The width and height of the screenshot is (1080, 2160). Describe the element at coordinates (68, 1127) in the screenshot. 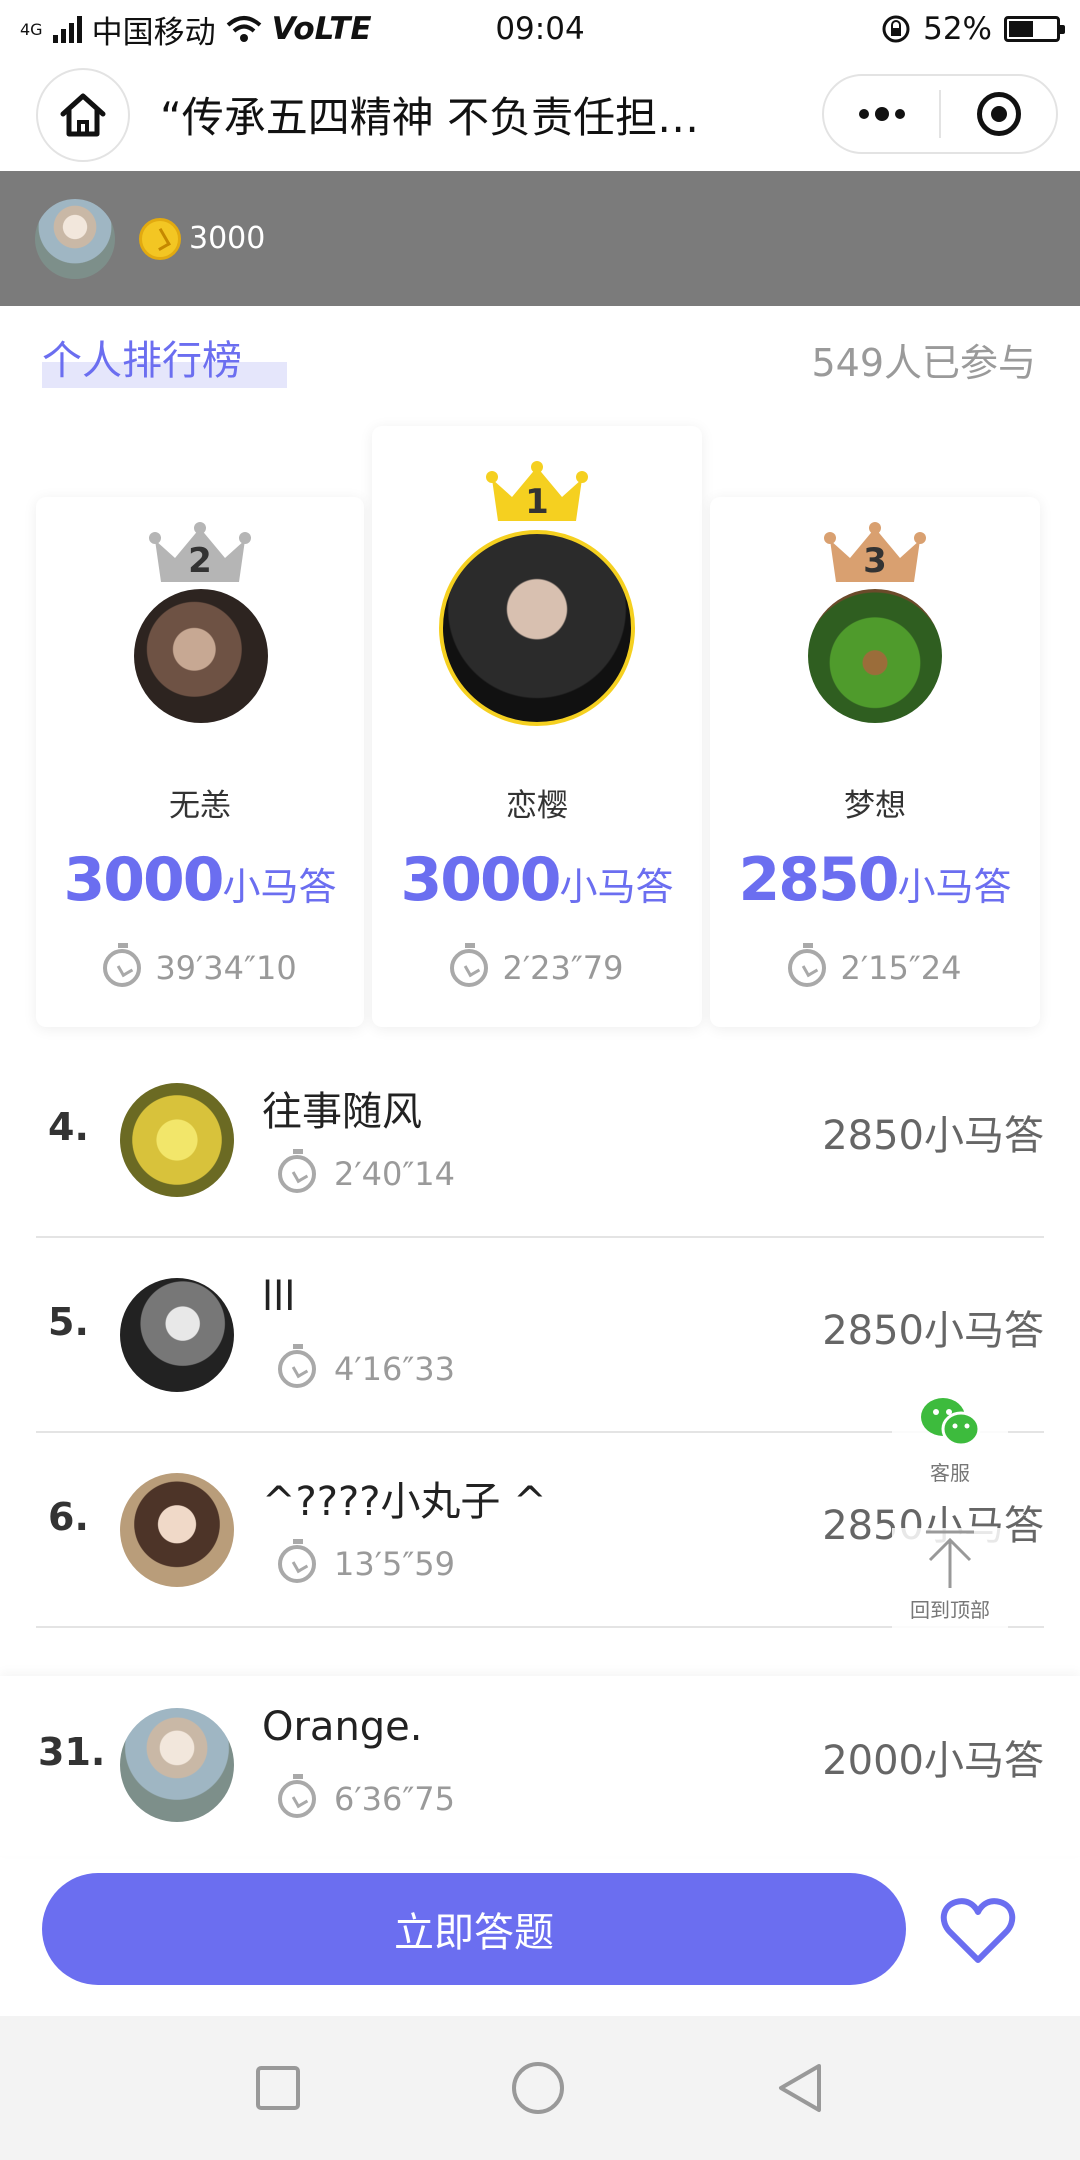

I see `list-rank: 4.` at that location.